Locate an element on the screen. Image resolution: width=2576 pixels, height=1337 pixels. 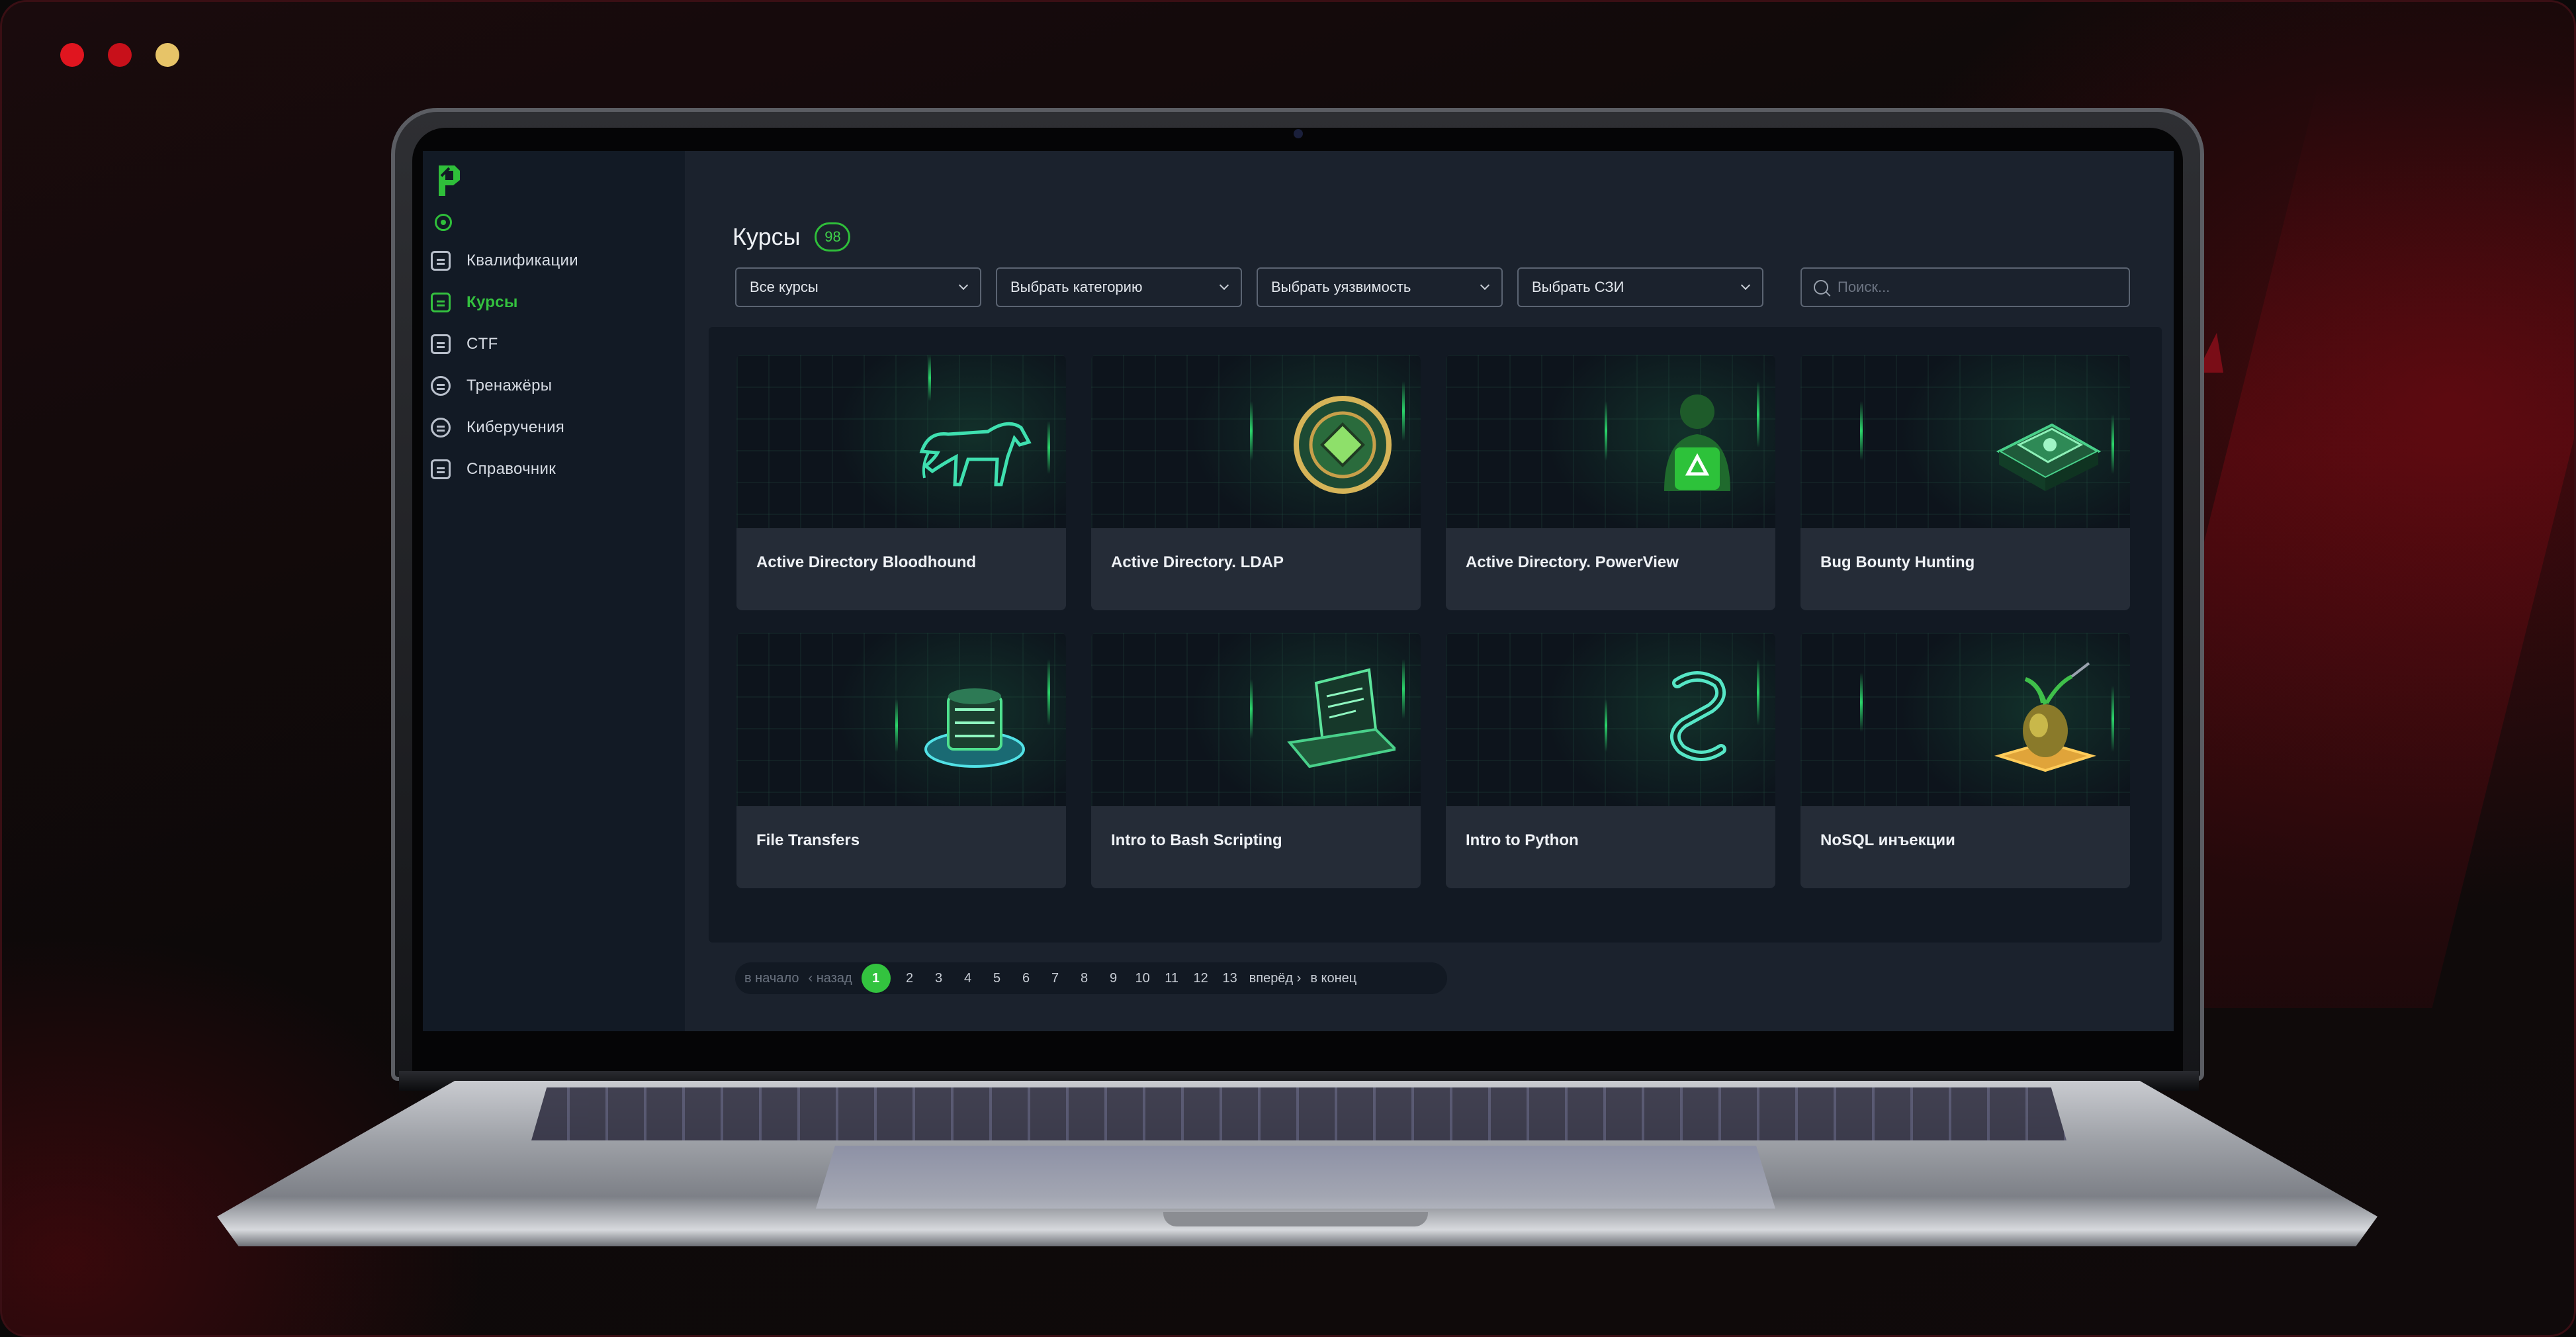
select-value: Все курсы is located at coordinates (784, 287).